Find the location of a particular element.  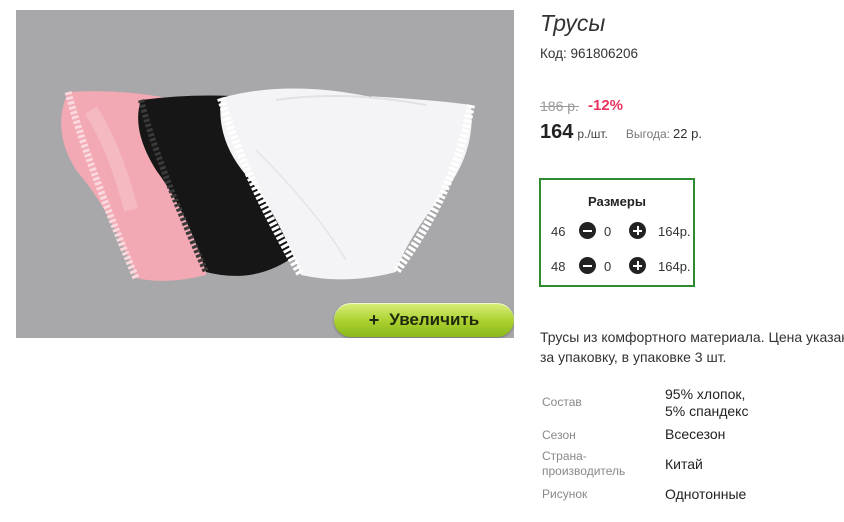

spec-label: Сезон is located at coordinates (559, 435).